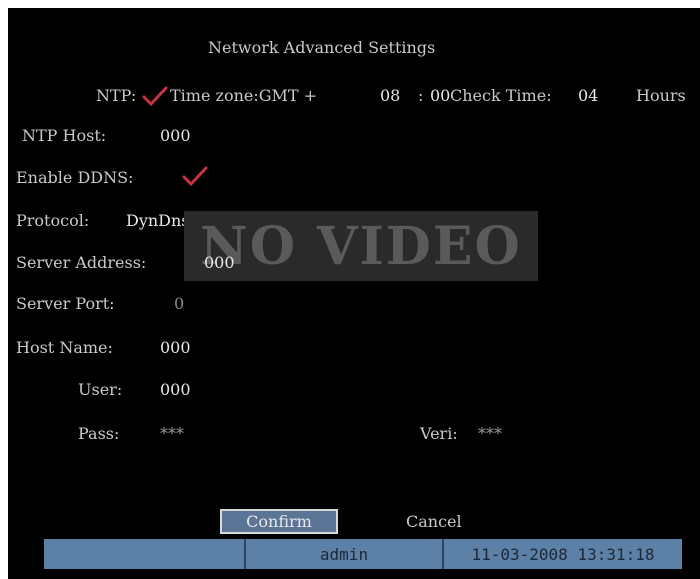 This screenshot has height=579, width=700. What do you see at coordinates (588, 95) in the screenshot?
I see `check-time-field: 04` at bounding box center [588, 95].